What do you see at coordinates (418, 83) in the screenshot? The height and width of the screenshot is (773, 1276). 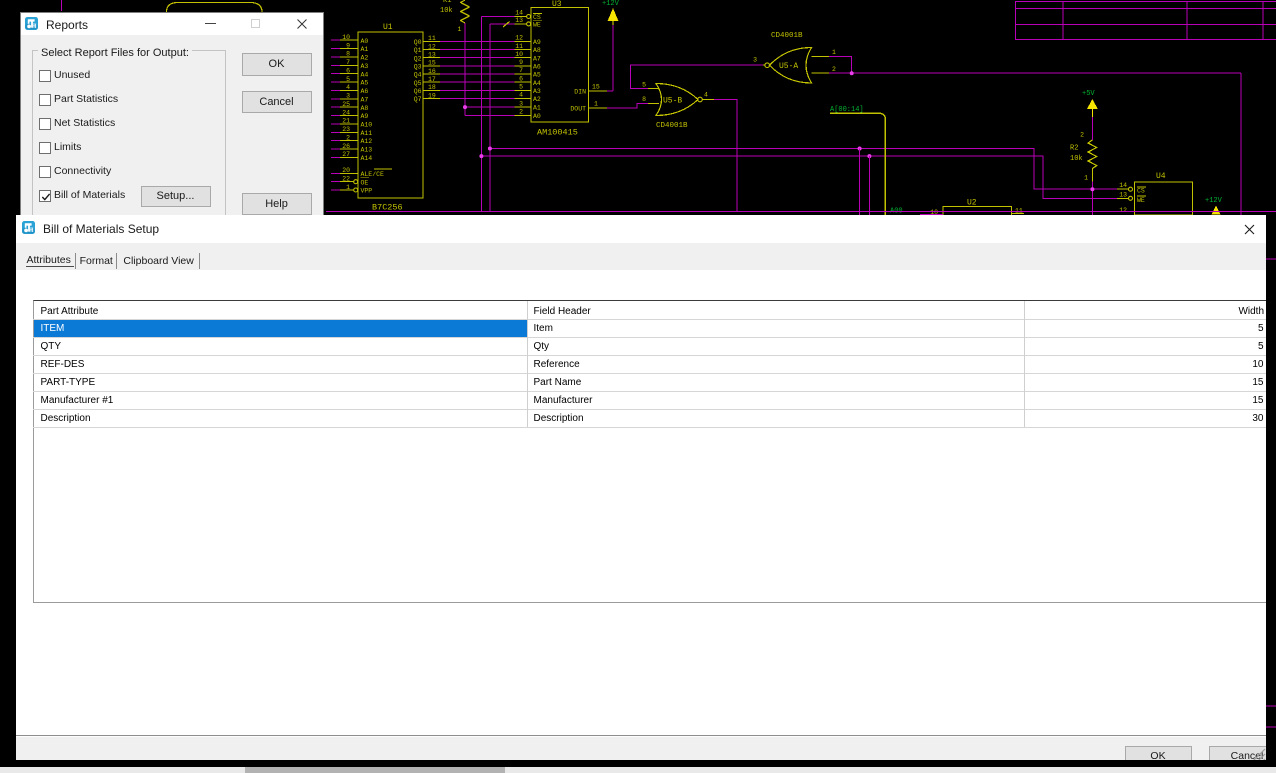 I see `svg-text: Q5` at bounding box center [418, 83].